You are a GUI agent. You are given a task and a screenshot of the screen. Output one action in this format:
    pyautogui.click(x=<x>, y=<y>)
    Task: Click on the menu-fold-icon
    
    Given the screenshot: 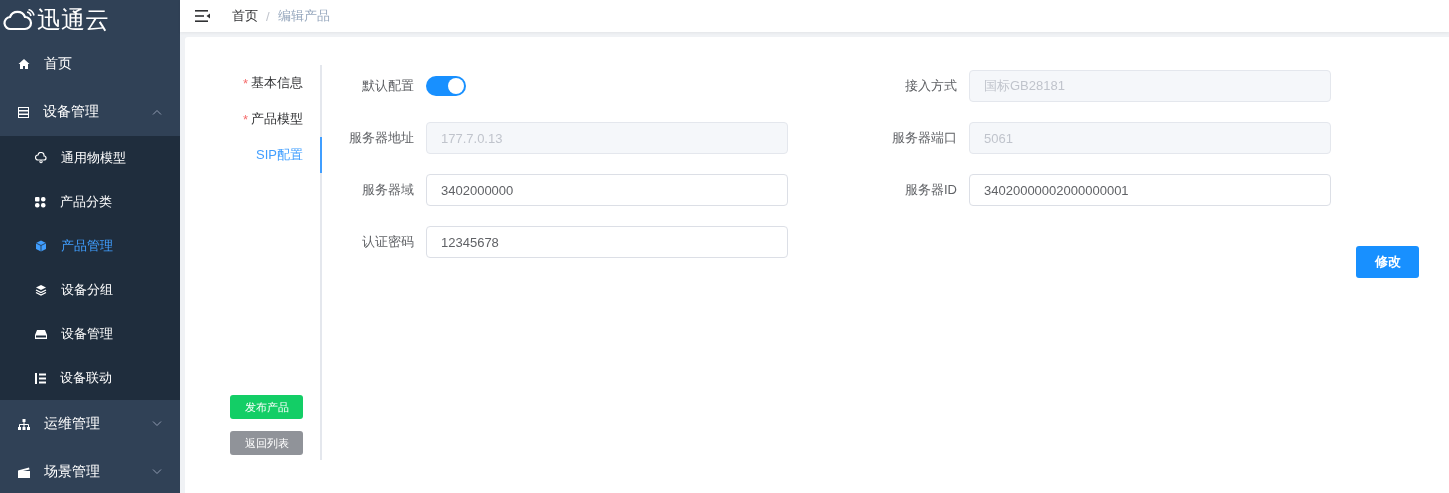 What is the action you would take?
    pyautogui.click(x=202, y=16)
    